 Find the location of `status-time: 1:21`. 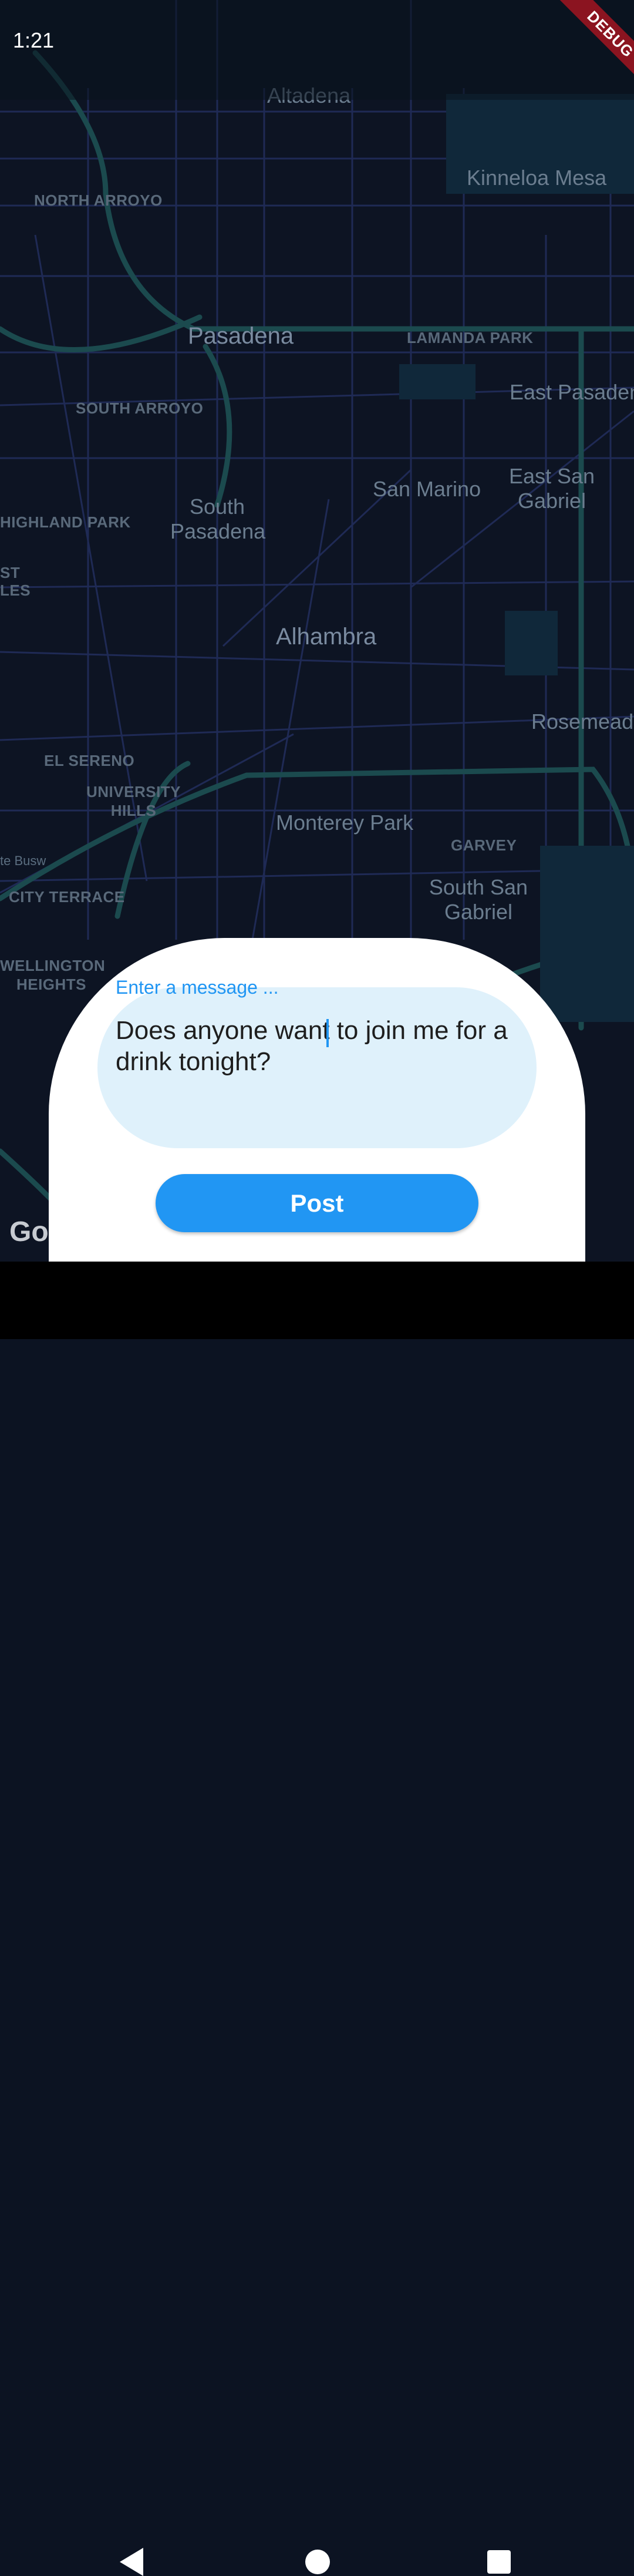

status-time: 1:21 is located at coordinates (34, 40).